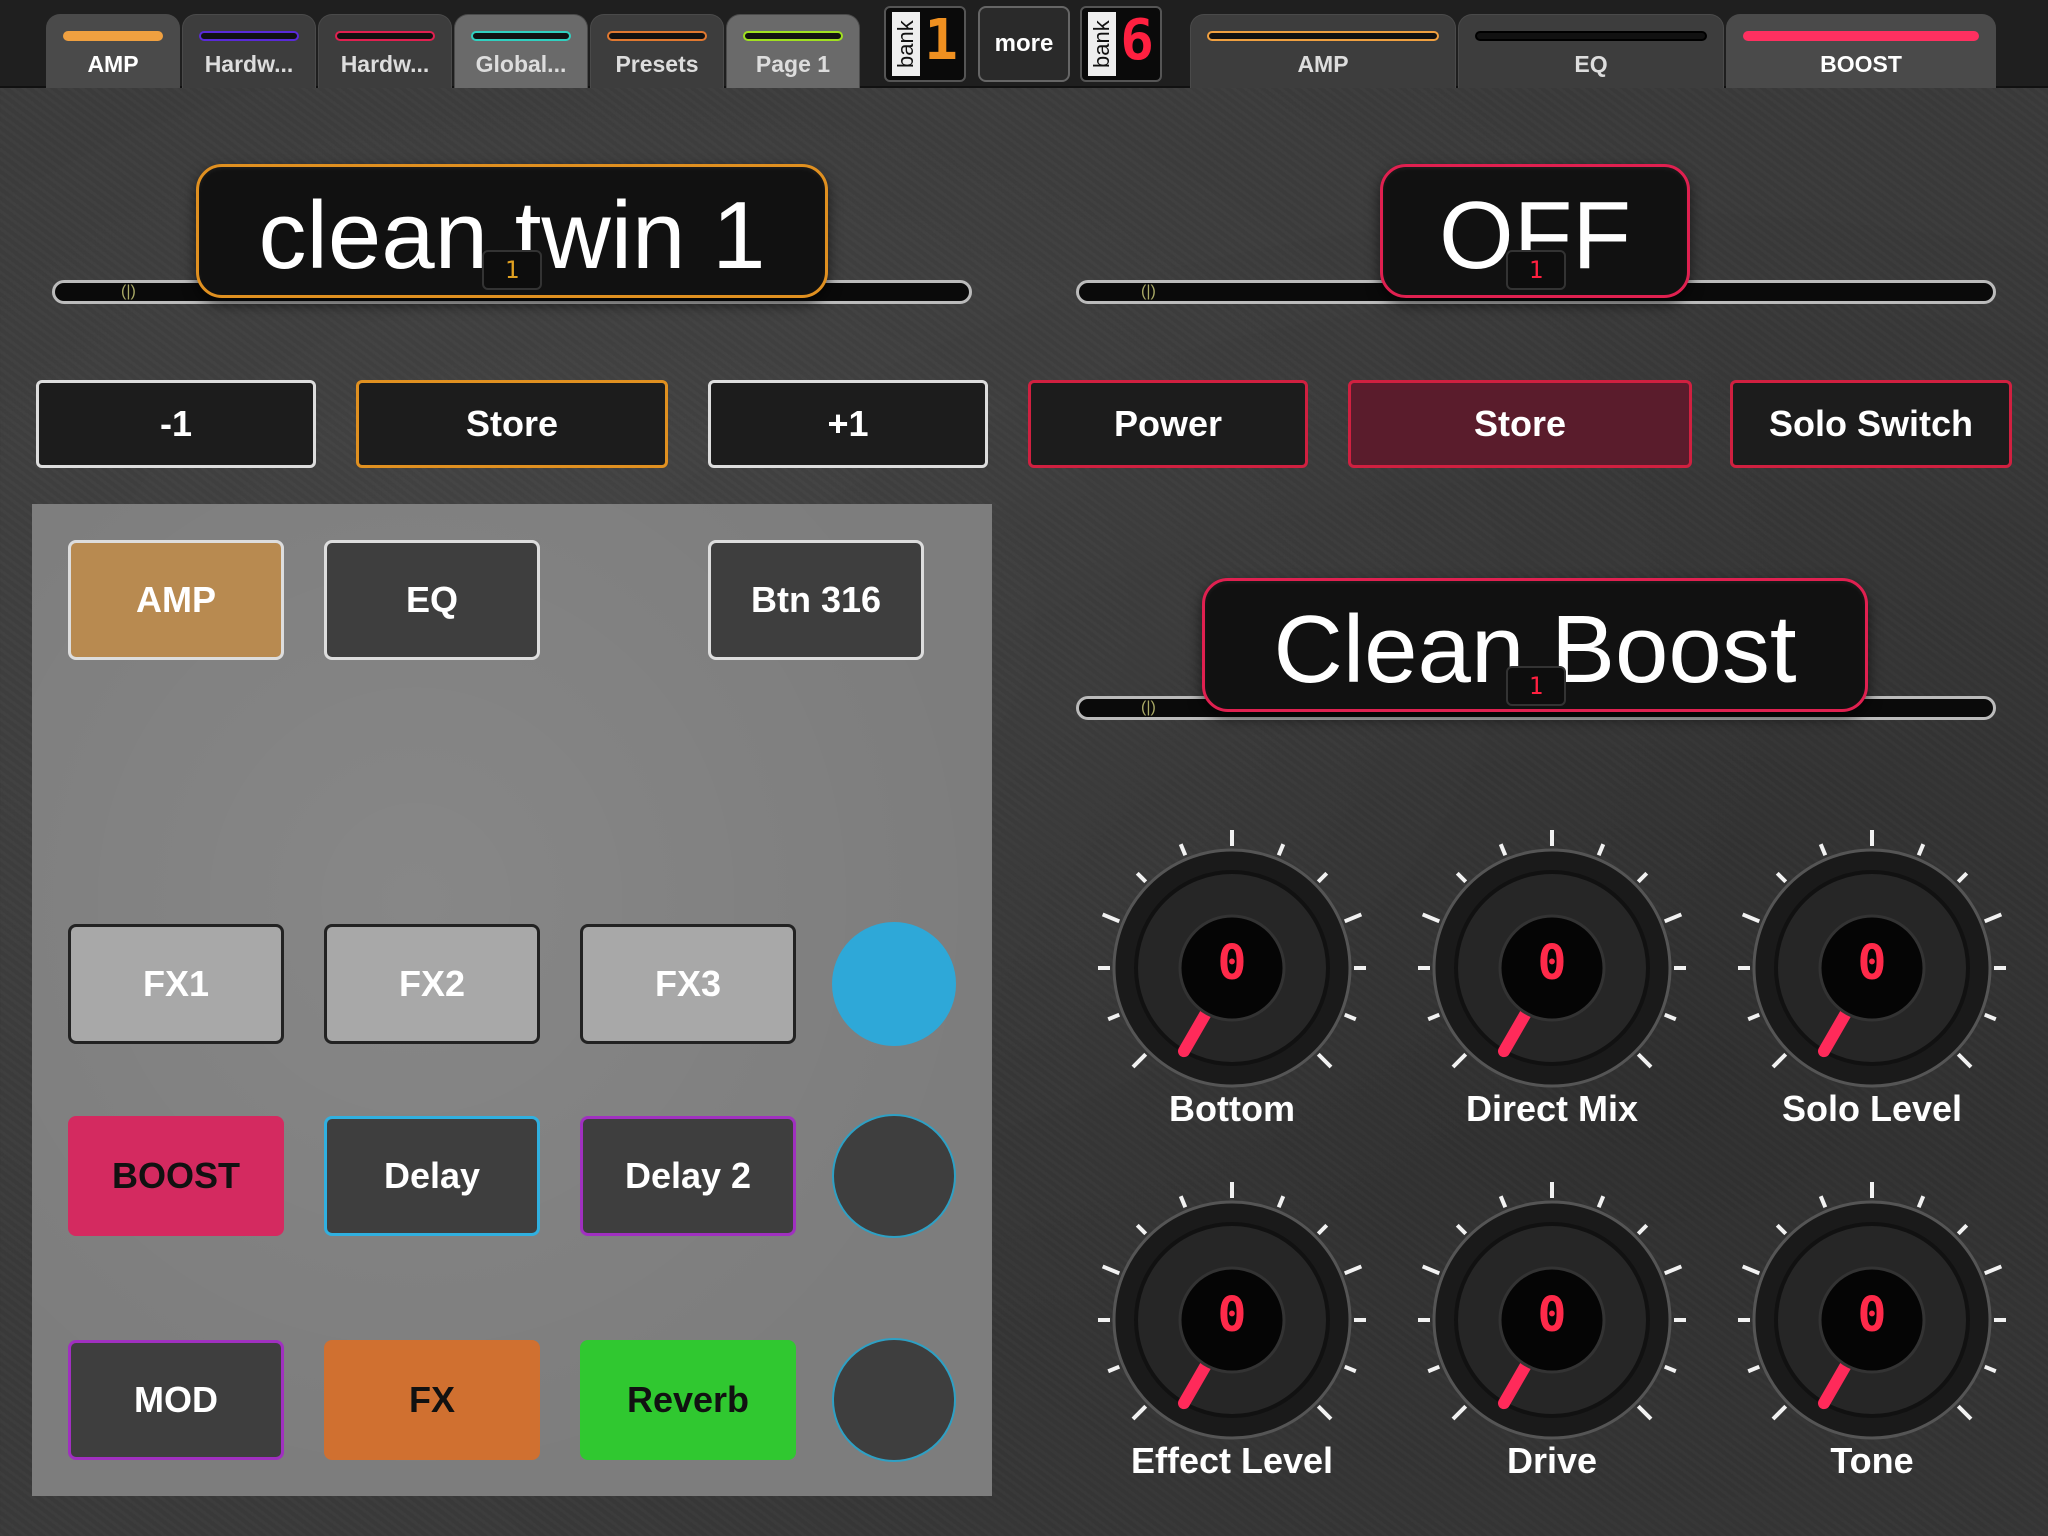  Describe the element at coordinates (941, 40) in the screenshot. I see `bank-digit: 1` at that location.